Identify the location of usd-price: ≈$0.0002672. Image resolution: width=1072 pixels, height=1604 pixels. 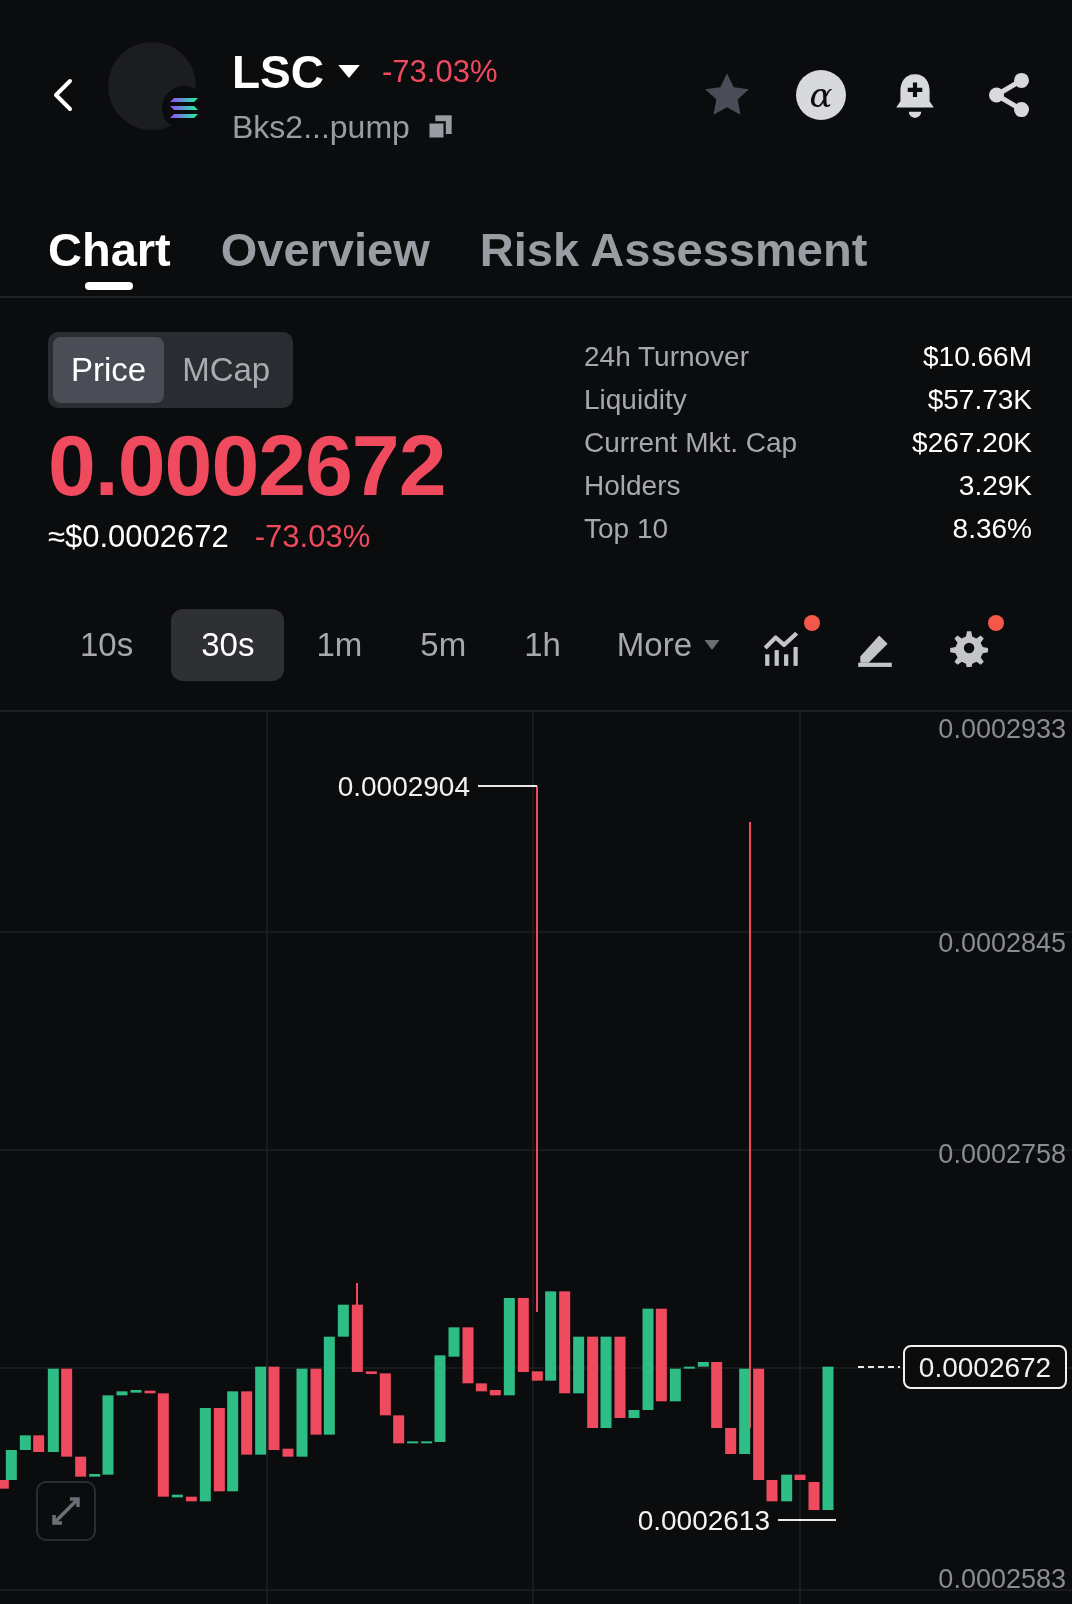
(138, 537).